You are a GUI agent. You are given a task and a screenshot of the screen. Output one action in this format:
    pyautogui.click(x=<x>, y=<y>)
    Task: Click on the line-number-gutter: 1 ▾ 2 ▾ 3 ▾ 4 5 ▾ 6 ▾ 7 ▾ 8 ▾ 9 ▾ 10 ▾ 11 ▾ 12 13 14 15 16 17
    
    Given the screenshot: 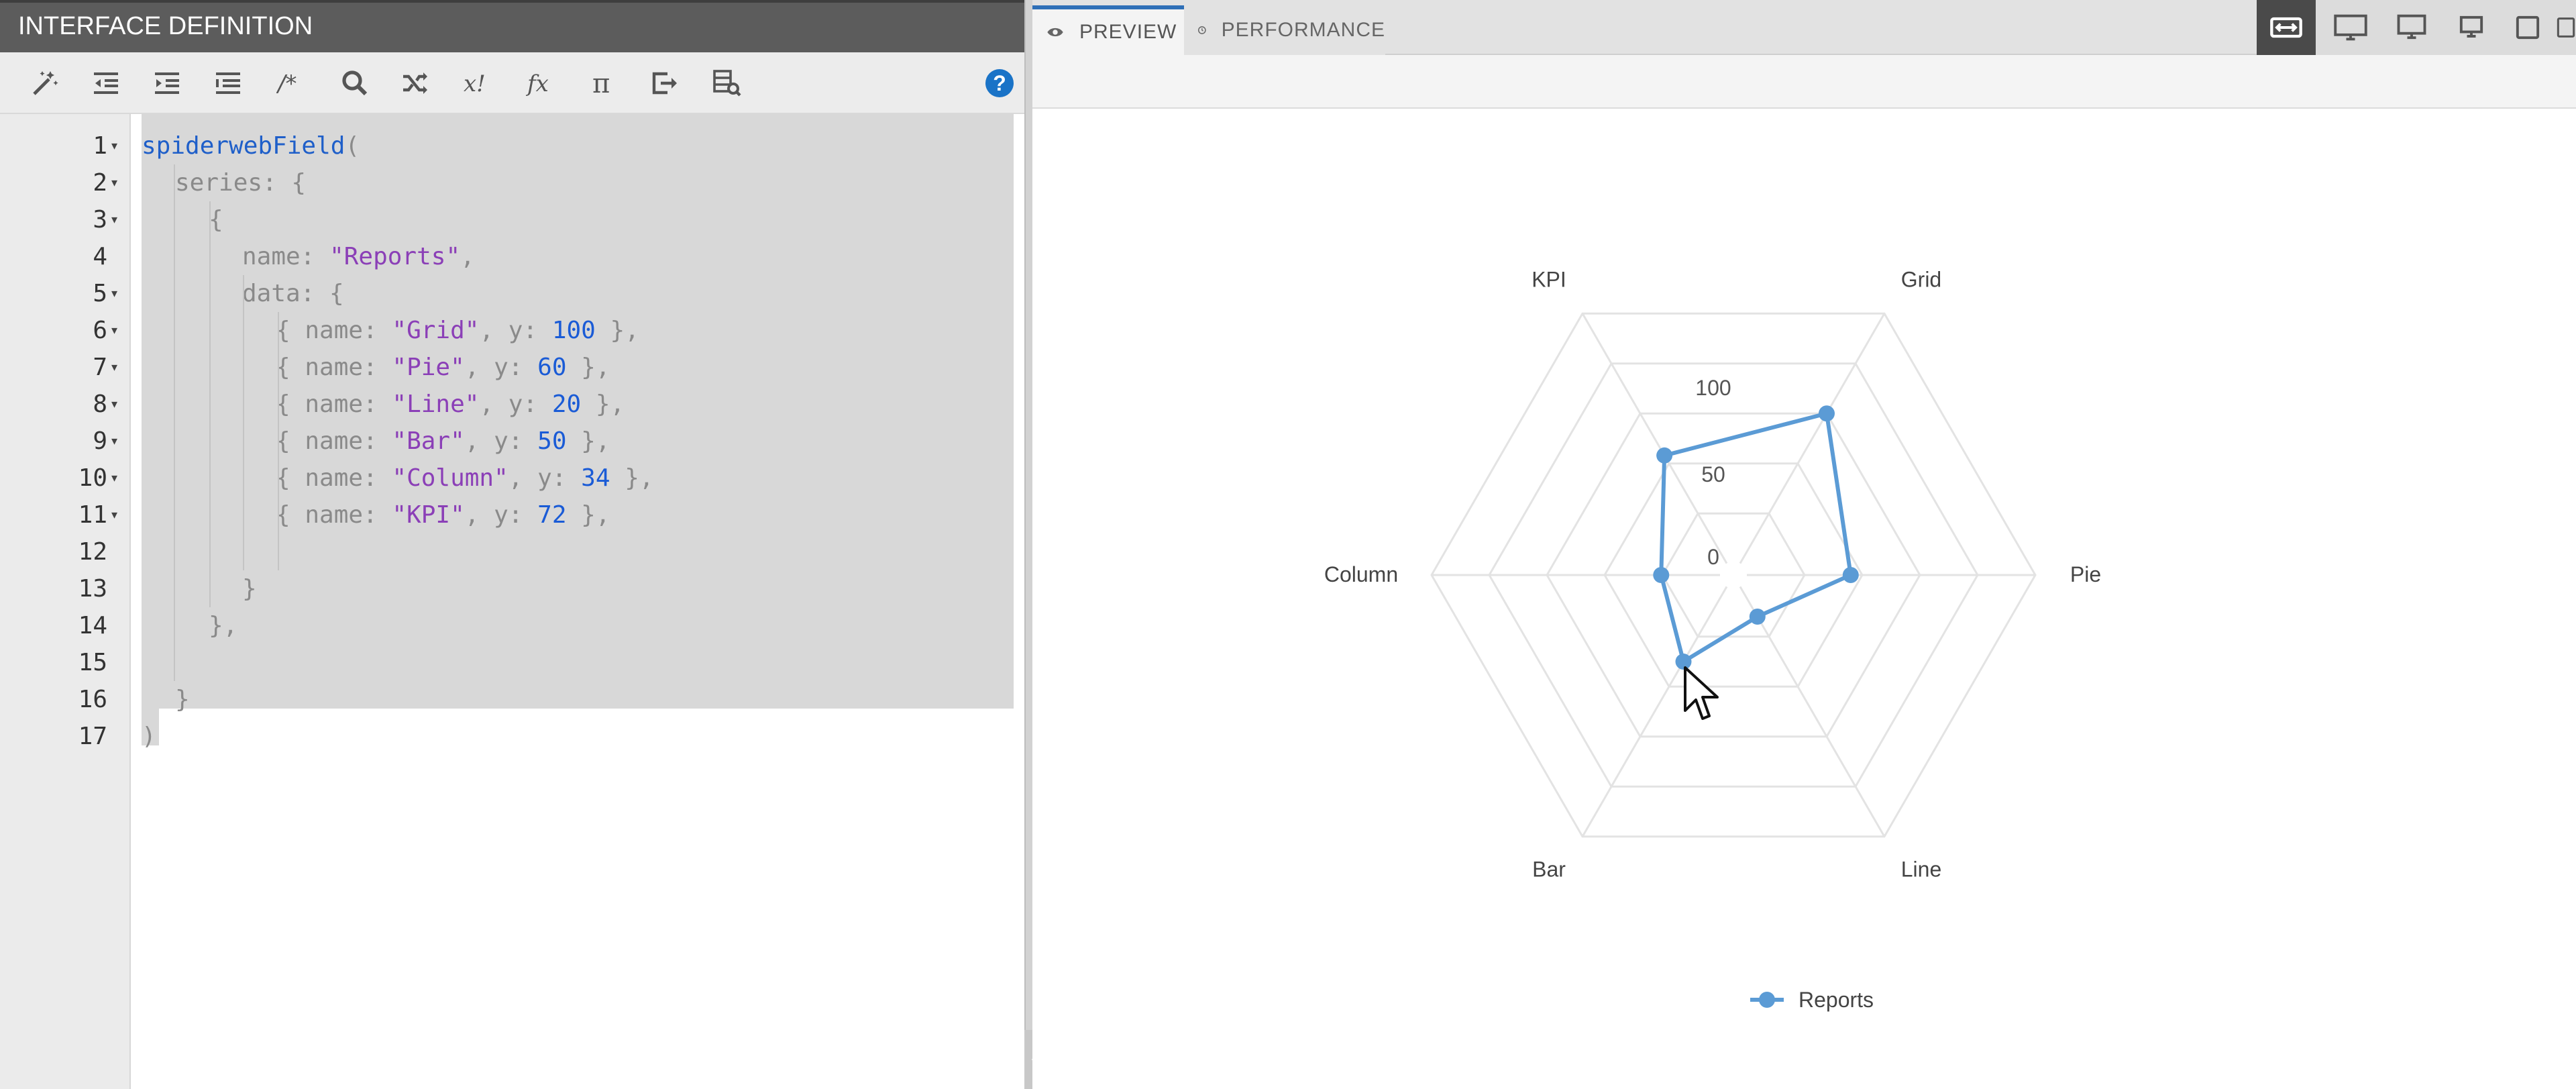 What is the action you would take?
    pyautogui.click(x=65, y=602)
    